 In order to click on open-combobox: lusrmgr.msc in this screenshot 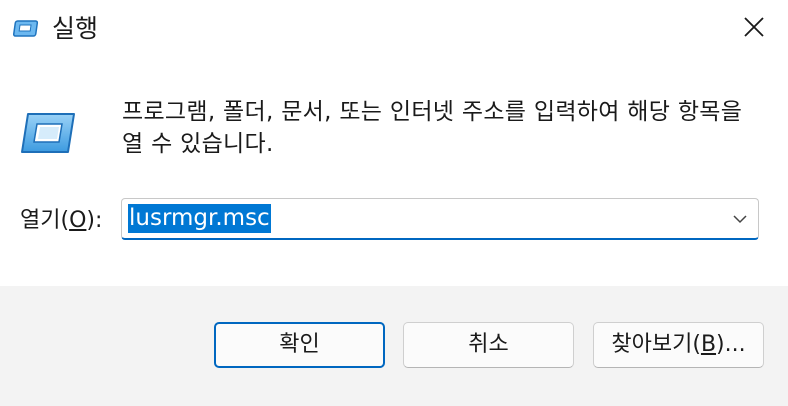, I will do `click(440, 219)`.